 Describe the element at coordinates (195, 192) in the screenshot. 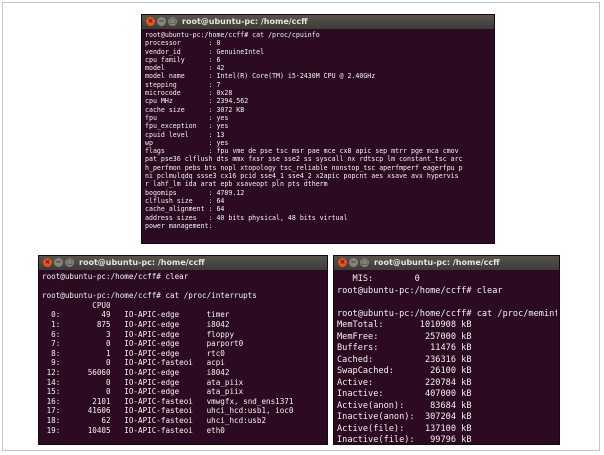

I see `terminal-line: bogomips : 4789.12` at that location.